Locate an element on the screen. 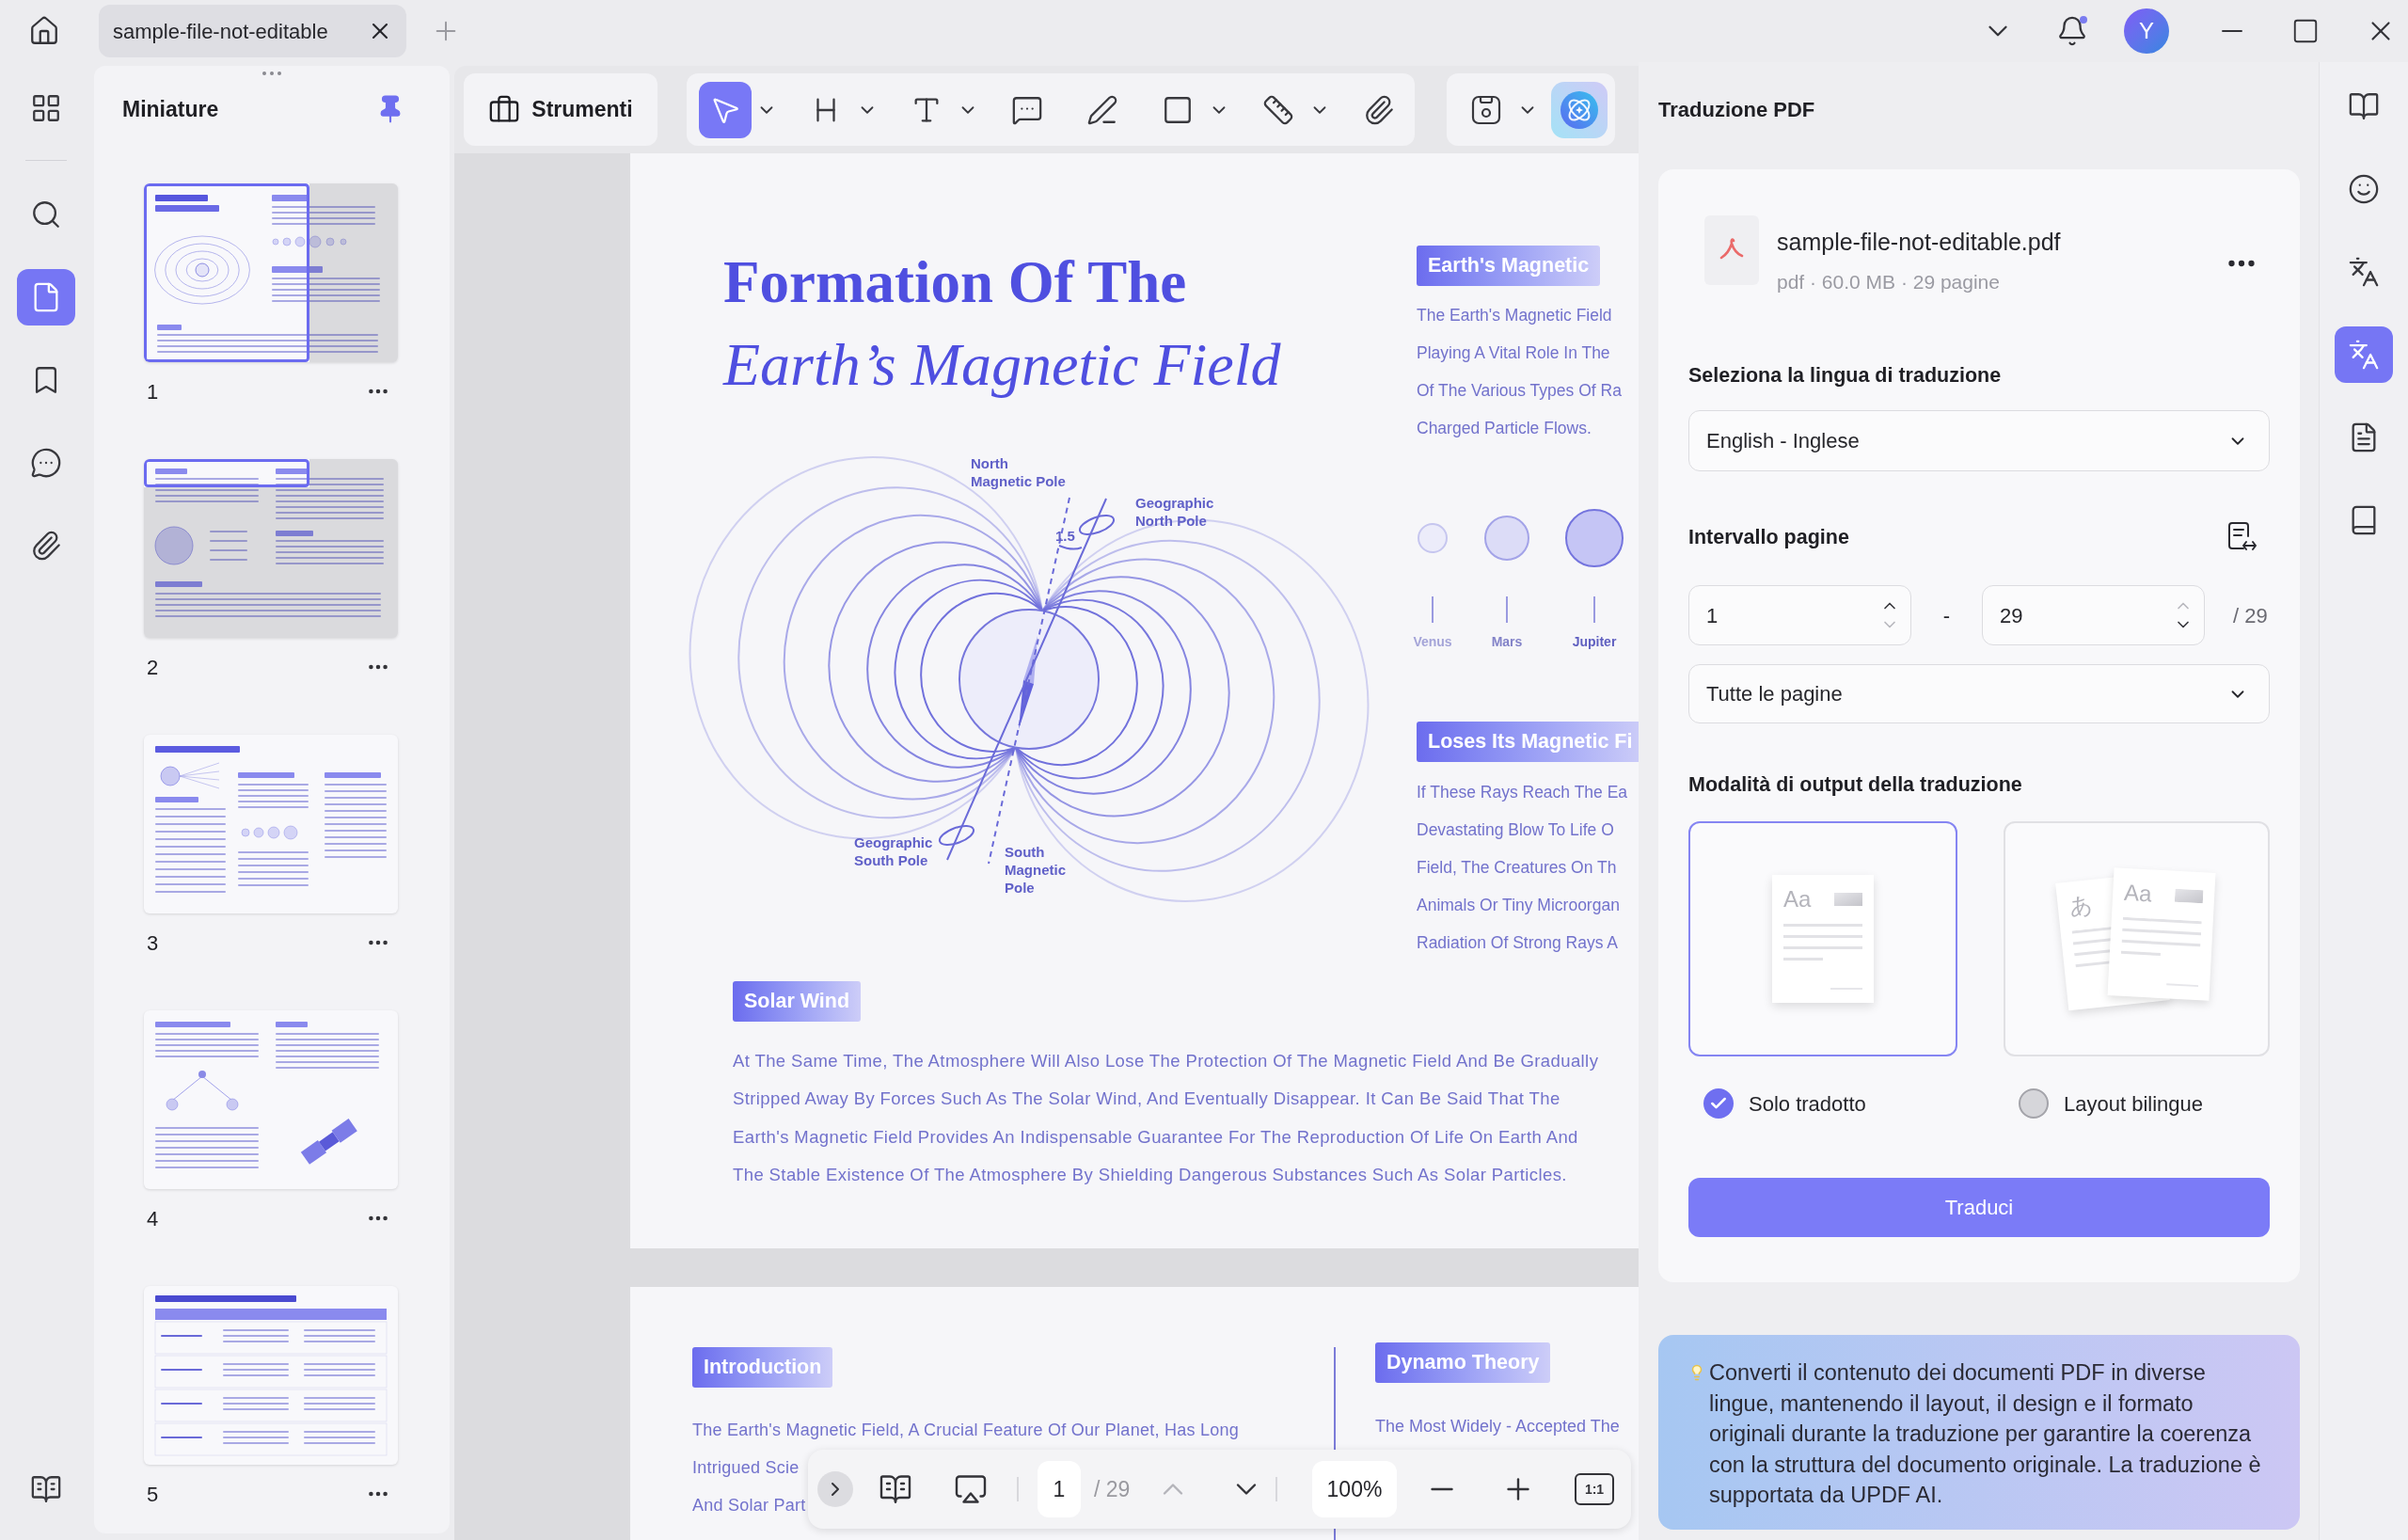  screen-icon is located at coordinates (971, 1489).